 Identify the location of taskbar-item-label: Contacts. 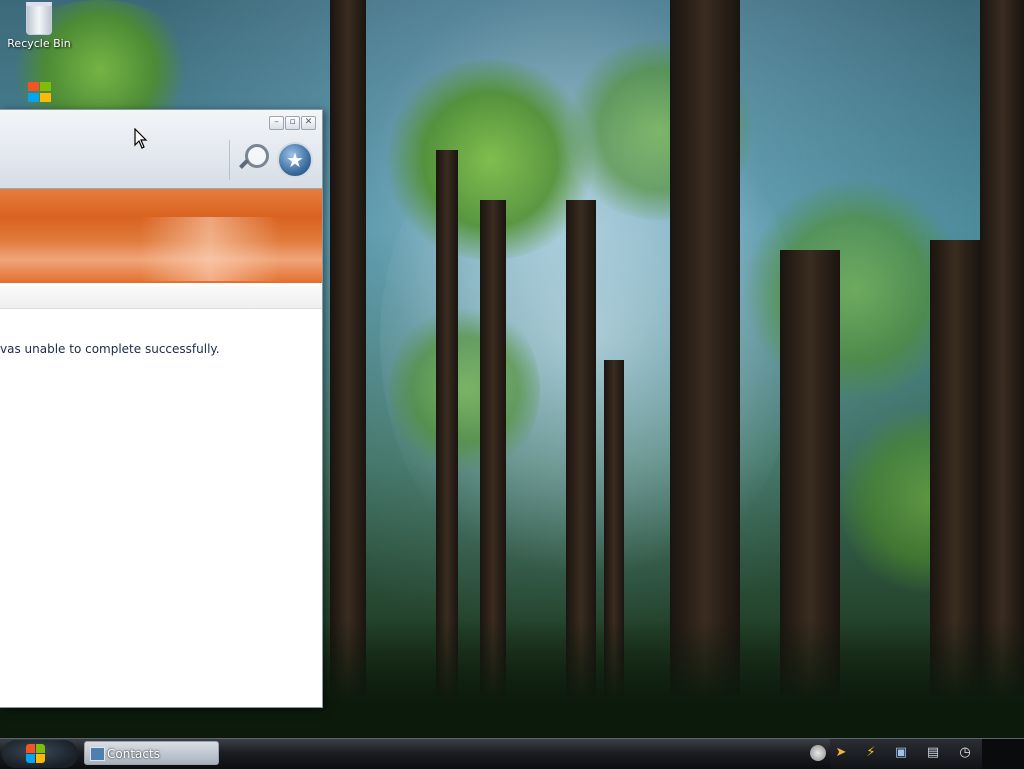
(133, 754).